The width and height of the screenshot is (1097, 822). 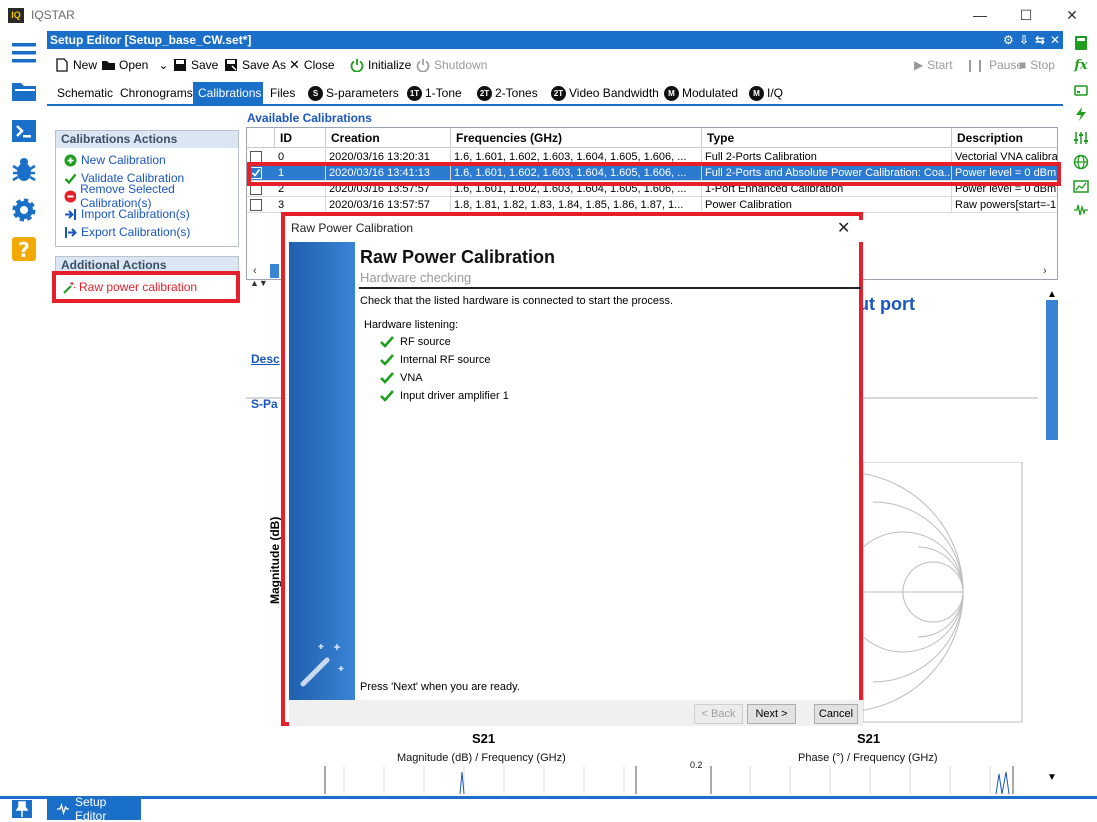 I want to click on start-button: ▶ Start, so click(x=933, y=65).